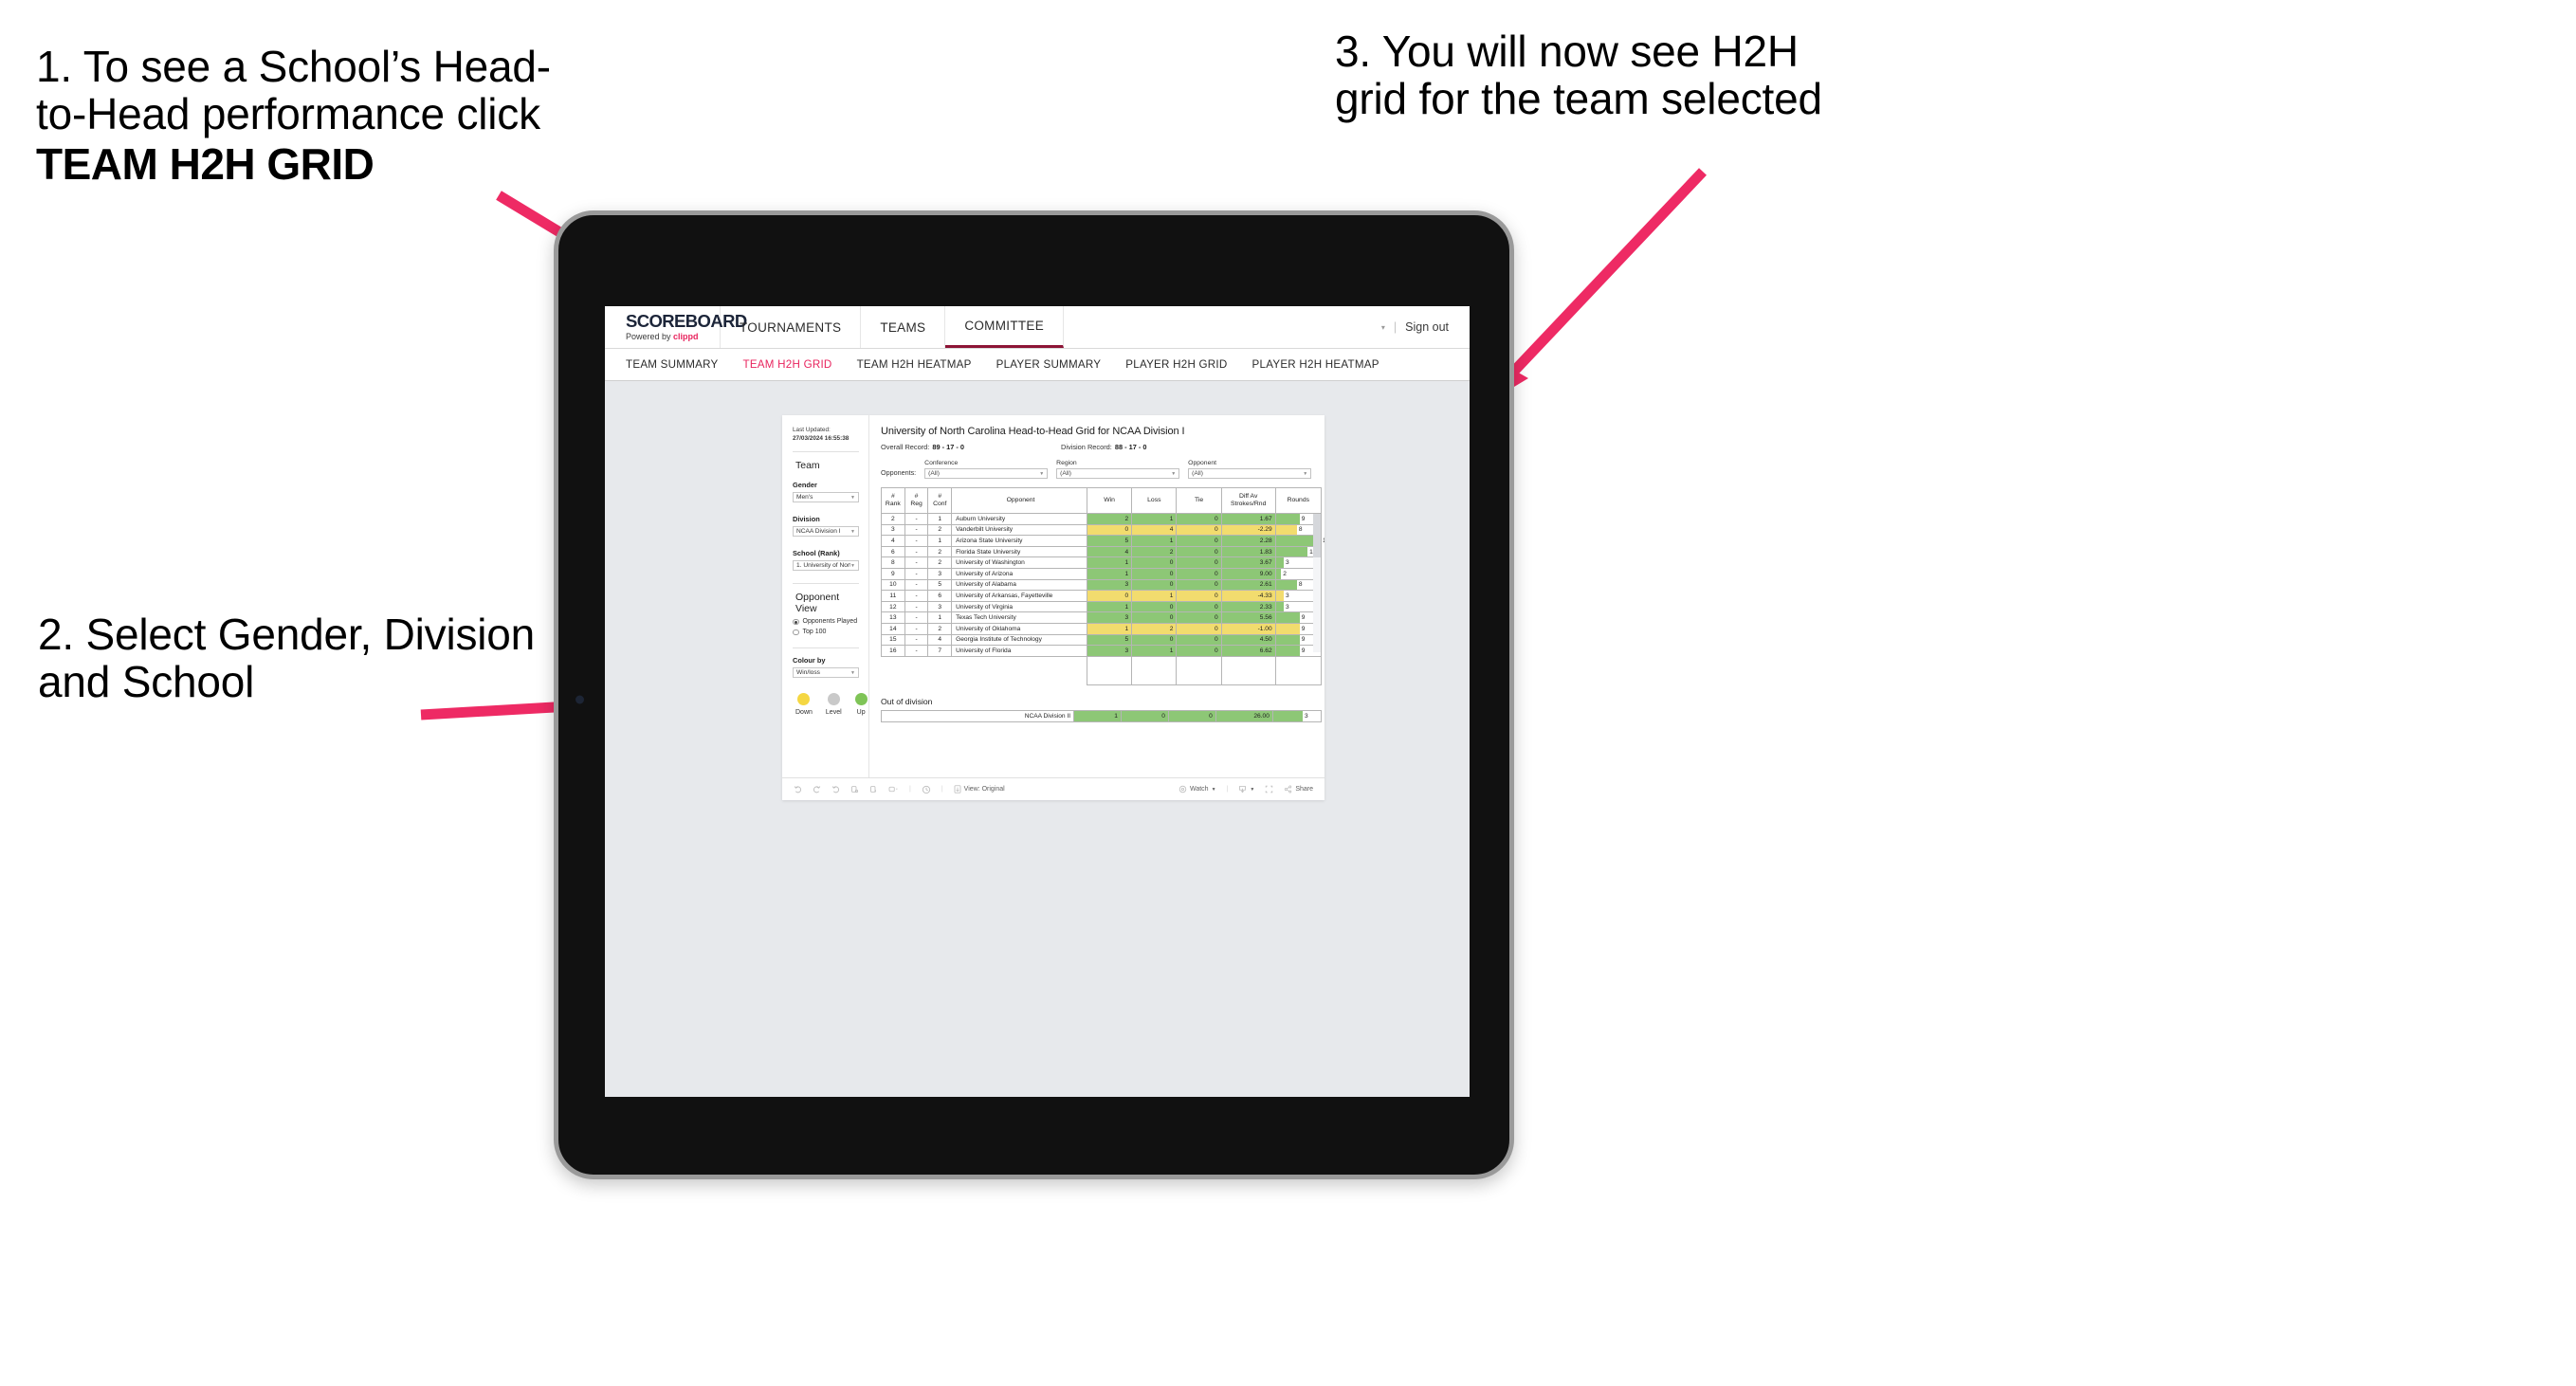 This screenshot has width=2576, height=1386. What do you see at coordinates (1154, 670) in the screenshot?
I see `pad-cell-loss` at bounding box center [1154, 670].